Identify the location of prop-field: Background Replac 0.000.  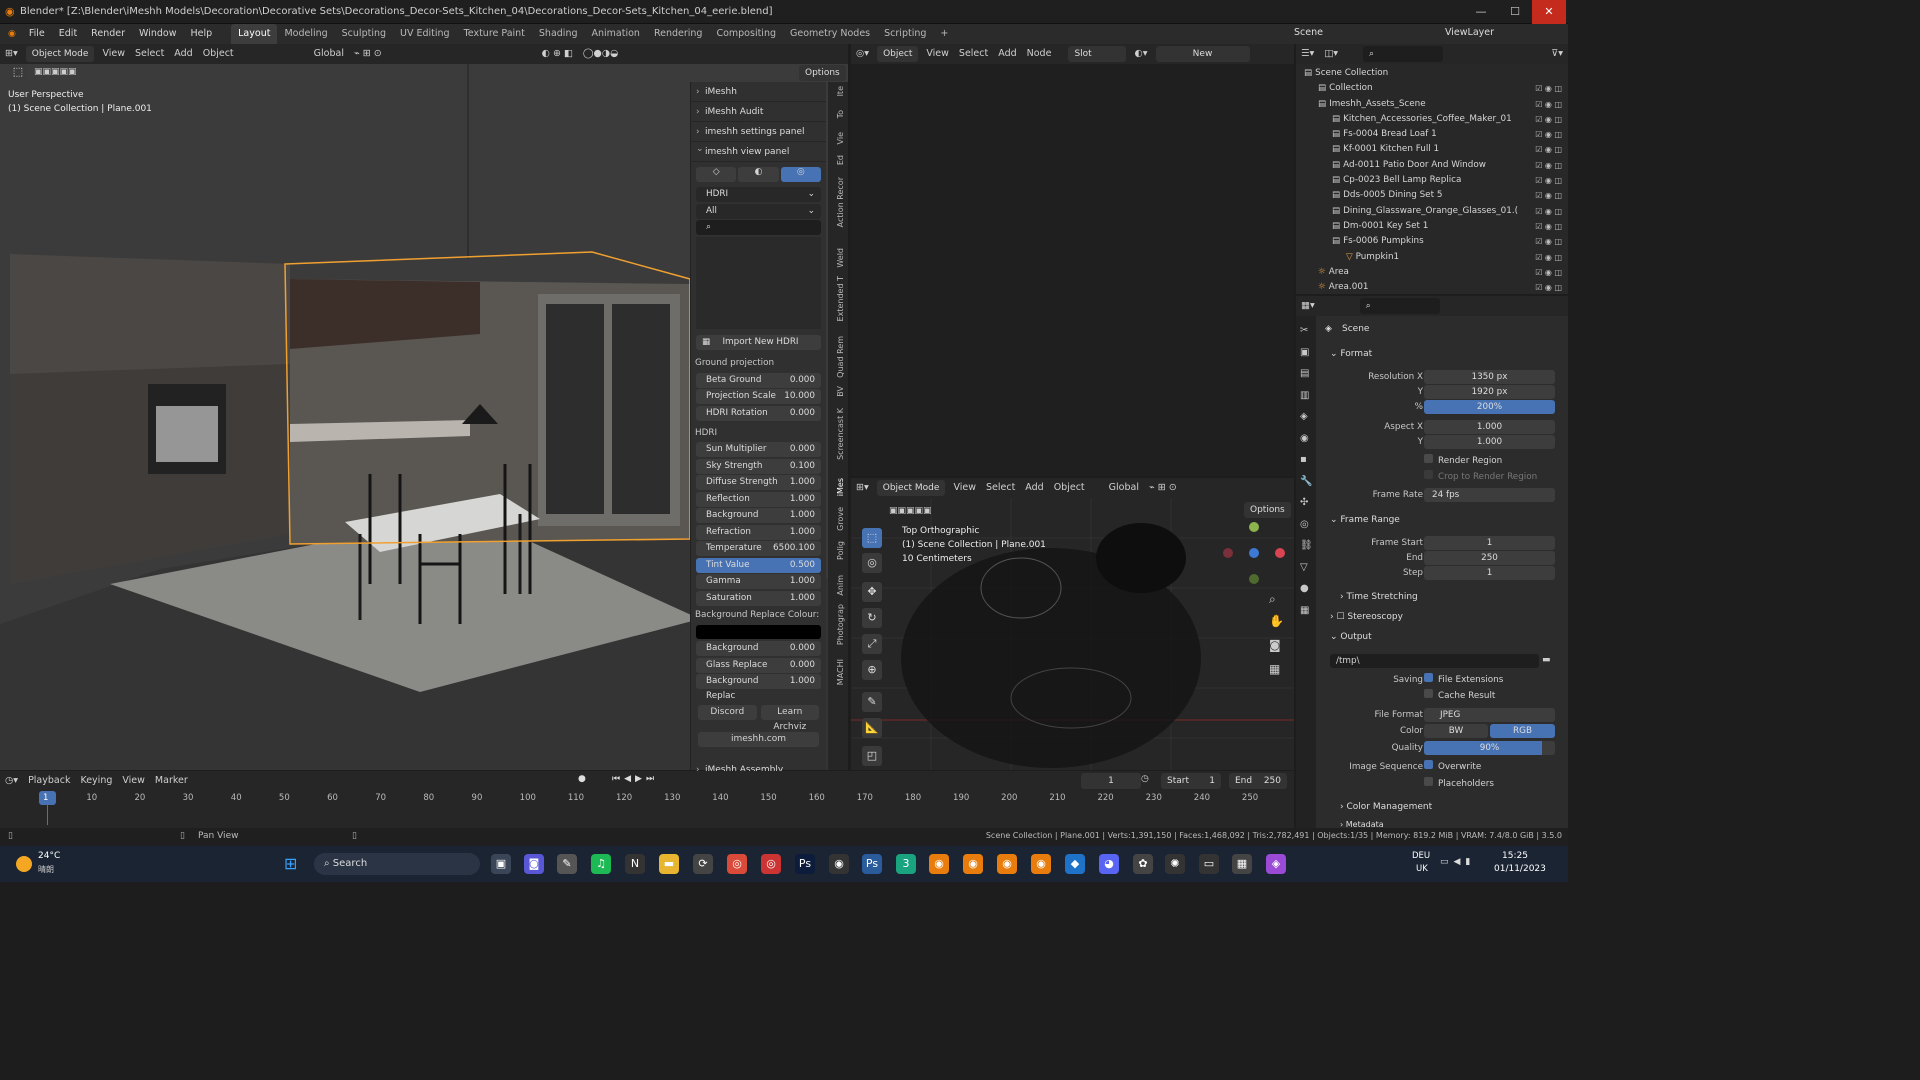
(758, 654).